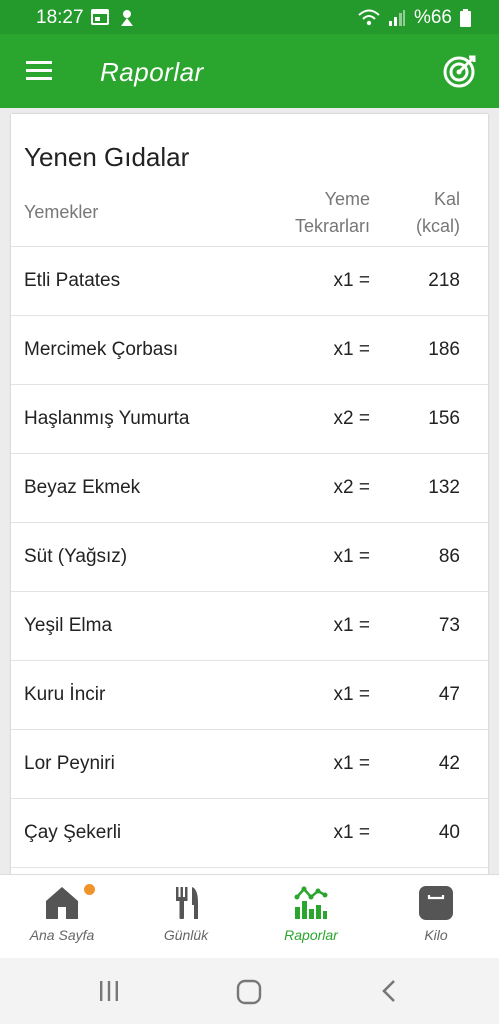 This screenshot has width=499, height=1024. What do you see at coordinates (449, 556) in the screenshot?
I see `food-calories: 86` at bounding box center [449, 556].